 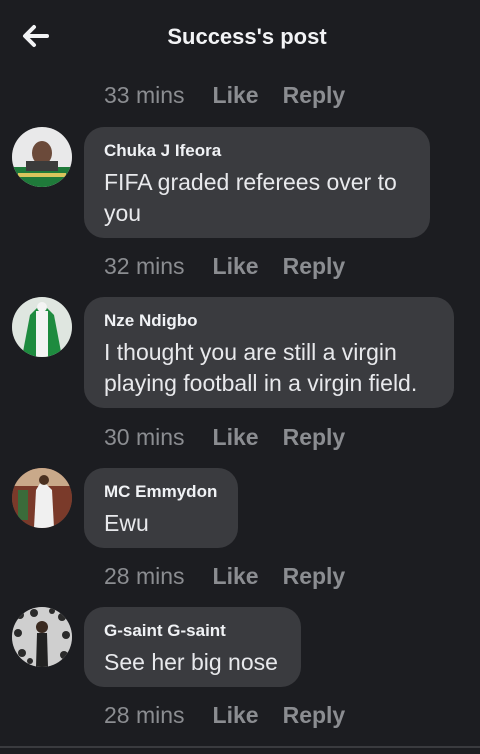 I want to click on comment-author: MC Emmydon, so click(x=161, y=492).